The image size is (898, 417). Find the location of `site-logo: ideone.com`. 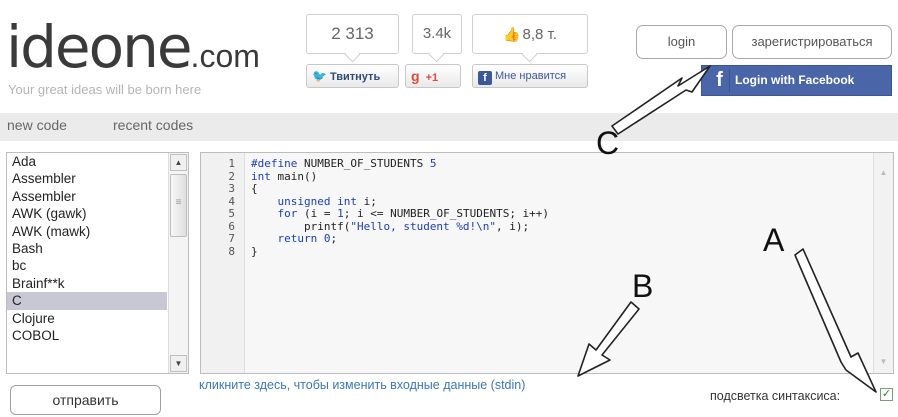

site-logo: ideone.com is located at coordinates (133, 47).